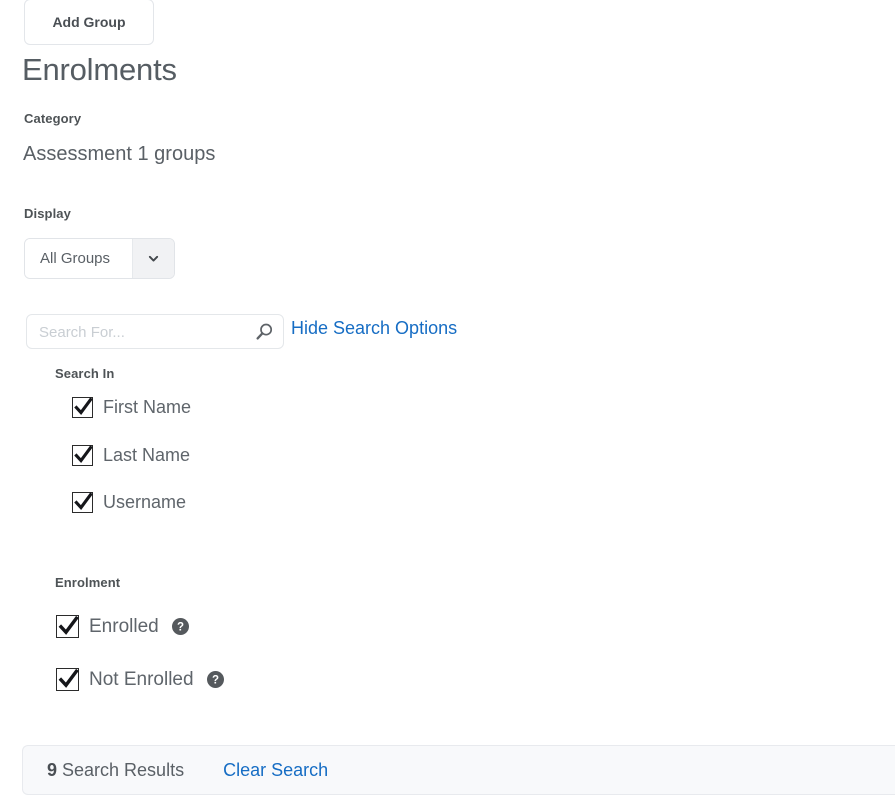 The image size is (895, 810). Describe the element at coordinates (145, 502) in the screenshot. I see `checkbox-label-username: Username` at that location.